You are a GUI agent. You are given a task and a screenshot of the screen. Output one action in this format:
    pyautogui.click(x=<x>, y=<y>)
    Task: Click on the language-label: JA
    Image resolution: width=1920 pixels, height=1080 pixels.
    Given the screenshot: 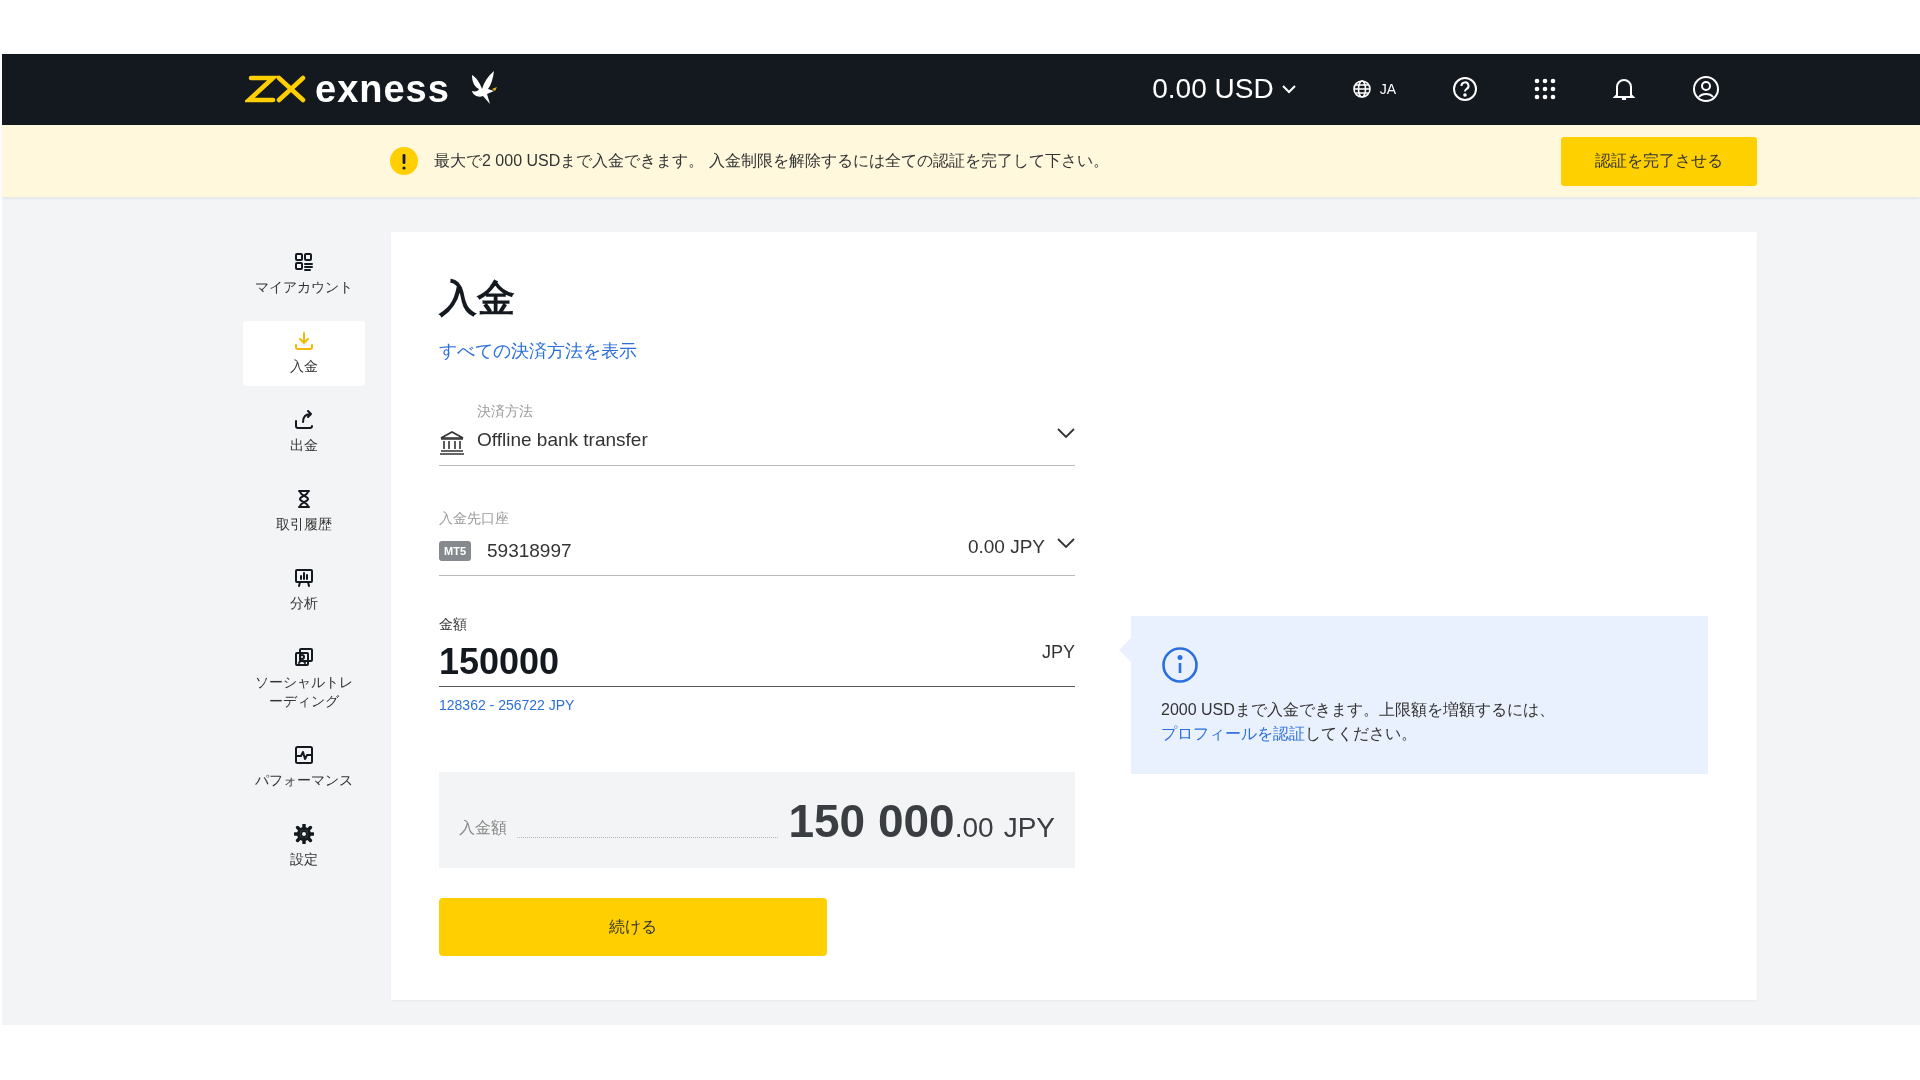 What is the action you would take?
    pyautogui.click(x=1387, y=89)
    